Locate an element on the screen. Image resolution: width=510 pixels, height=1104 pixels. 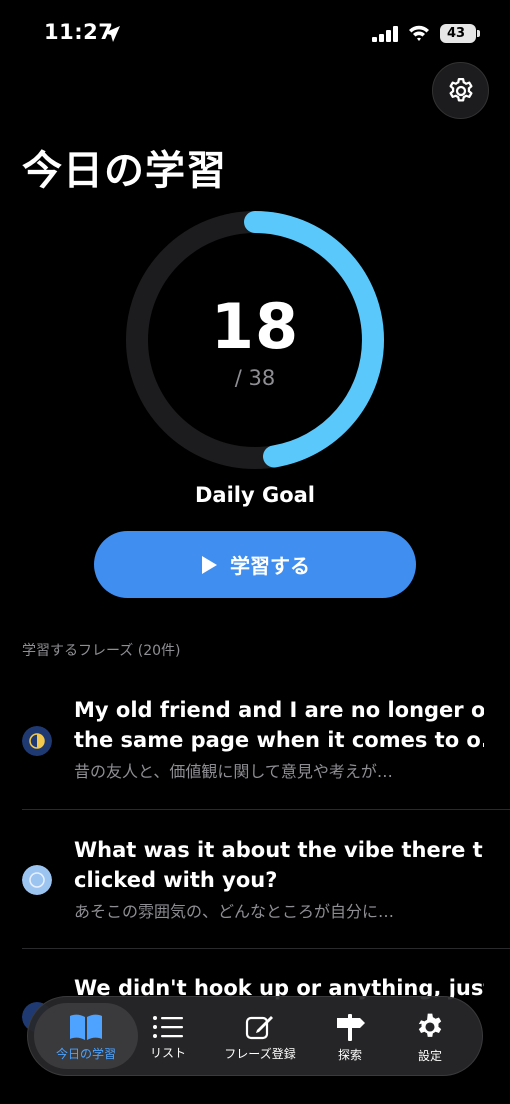
battery-indicator: 43 is located at coordinates (460, 33).